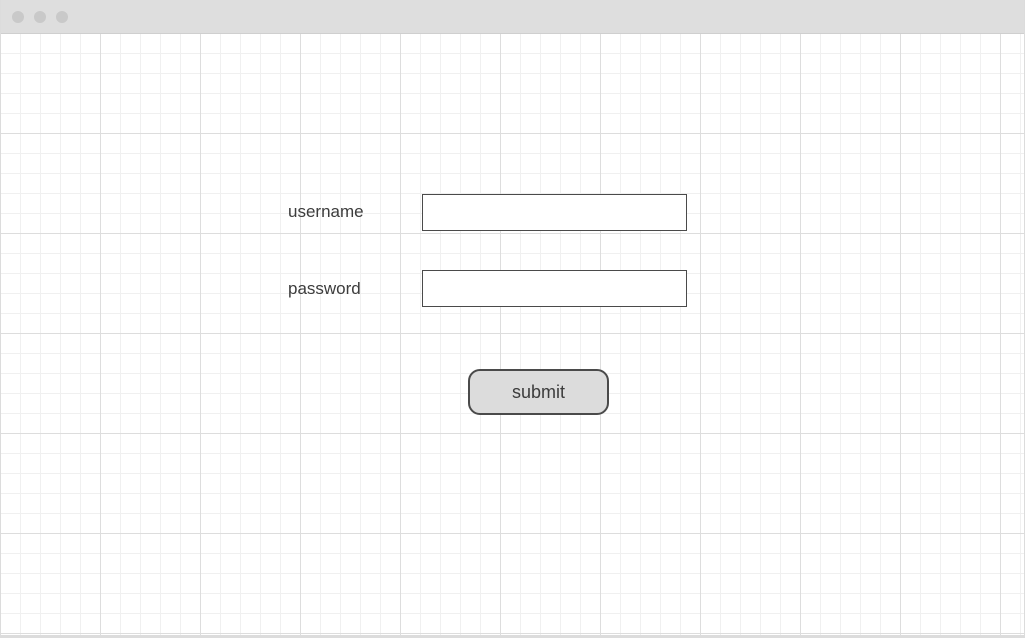  I want to click on username-field, so click(554, 212).